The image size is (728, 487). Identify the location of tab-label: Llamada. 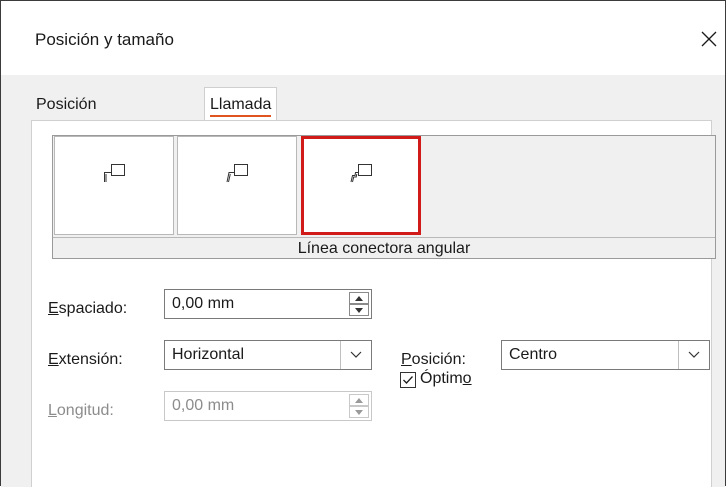
(241, 104).